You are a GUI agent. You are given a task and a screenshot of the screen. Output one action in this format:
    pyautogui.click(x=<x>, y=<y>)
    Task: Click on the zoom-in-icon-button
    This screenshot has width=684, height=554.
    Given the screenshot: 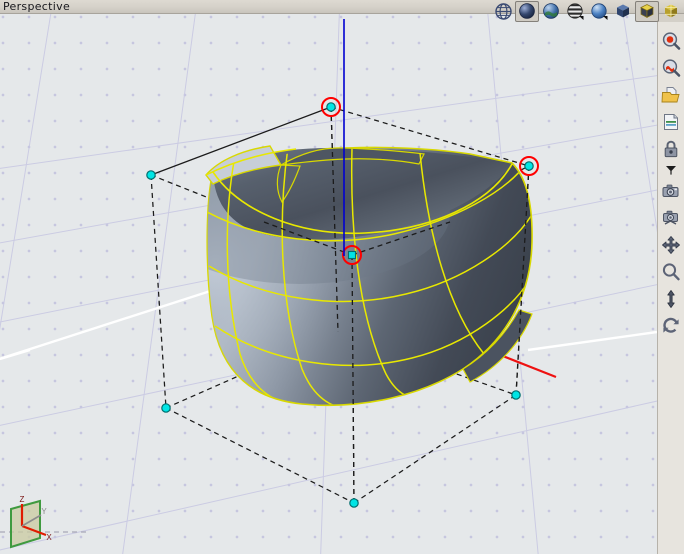 What is the action you would take?
    pyautogui.click(x=671, y=40)
    